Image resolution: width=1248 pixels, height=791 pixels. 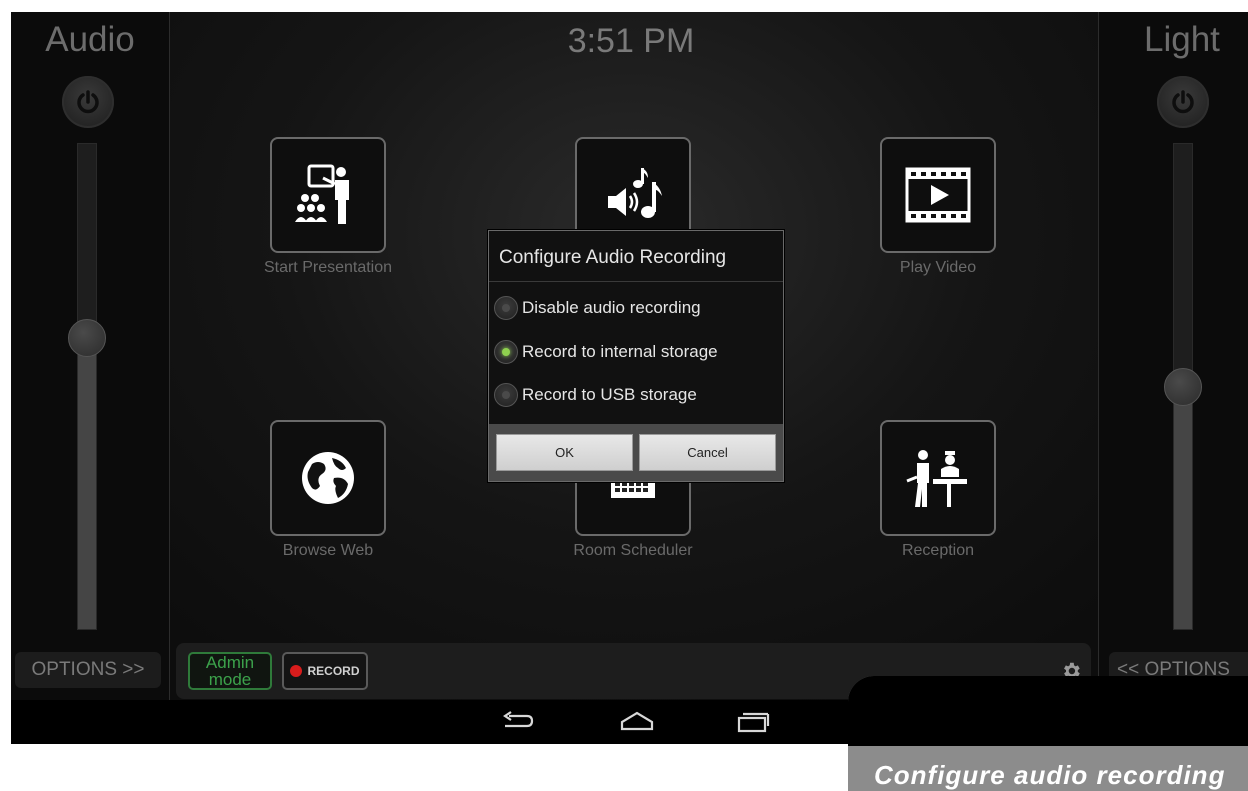 I want to click on light-panel: Light << OPTIONS, so click(x=1173, y=356).